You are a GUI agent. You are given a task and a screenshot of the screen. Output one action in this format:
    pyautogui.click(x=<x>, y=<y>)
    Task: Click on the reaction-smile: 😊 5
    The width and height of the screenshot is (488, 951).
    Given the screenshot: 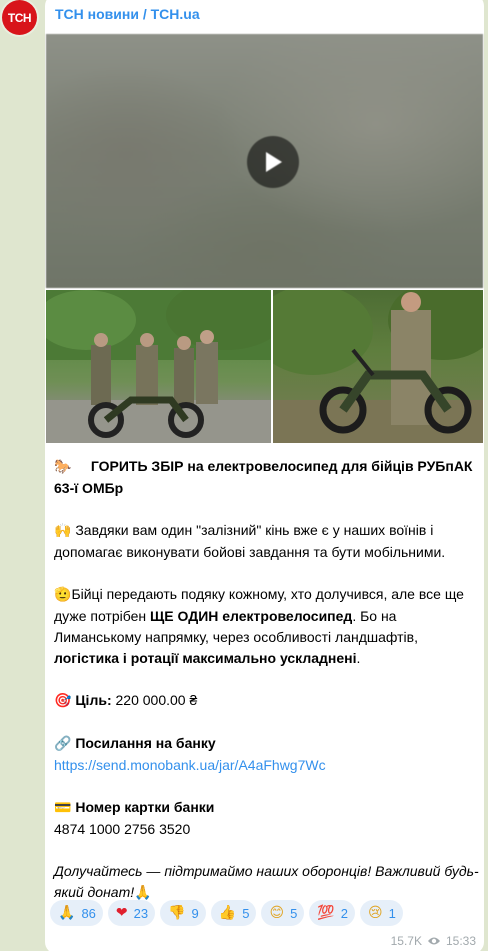 What is the action you would take?
    pyautogui.click(x=283, y=913)
    